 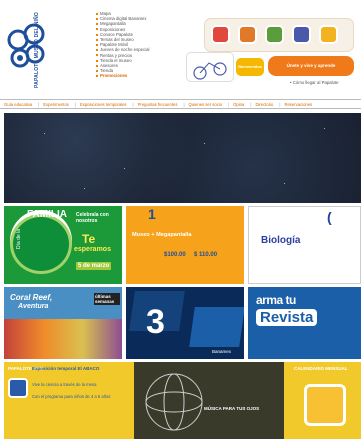 What do you see at coordinates (247, 34) in the screenshot?
I see `icon-orange-tile` at bounding box center [247, 34].